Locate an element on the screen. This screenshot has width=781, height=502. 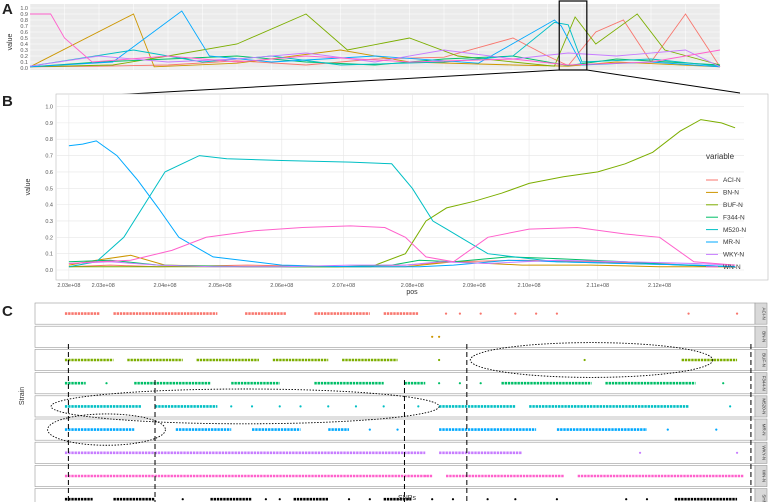
legend-label-bn-n: BN-N is located at coordinates (731, 193).